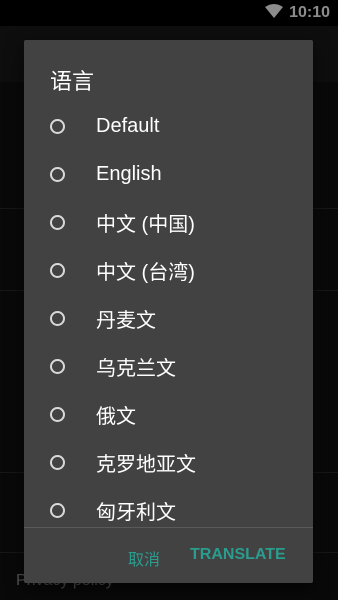  I want to click on language-option-label: 乌克兰文, so click(136, 368).